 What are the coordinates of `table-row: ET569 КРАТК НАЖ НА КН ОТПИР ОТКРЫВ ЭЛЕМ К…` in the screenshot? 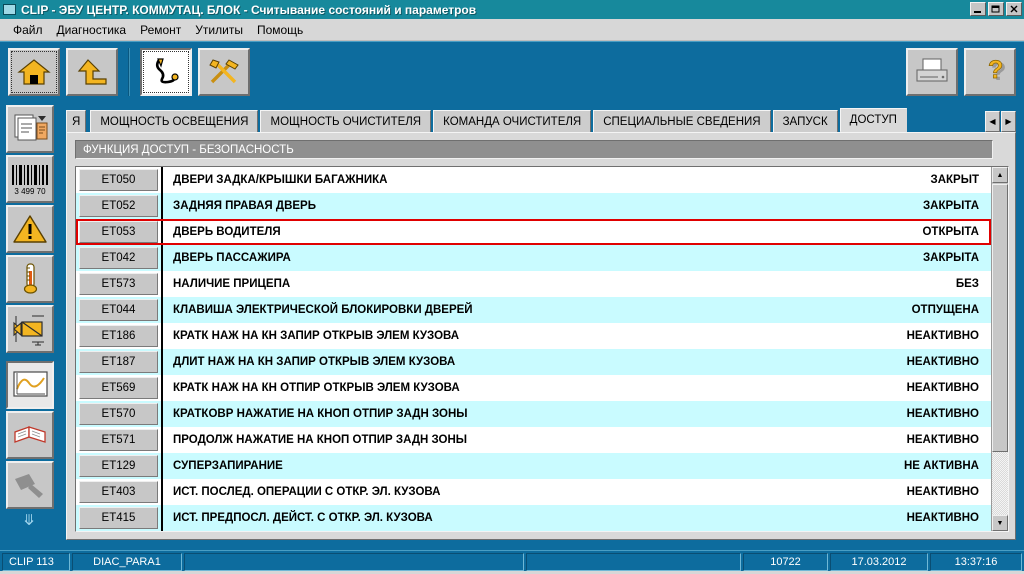 It's located at (533, 388).